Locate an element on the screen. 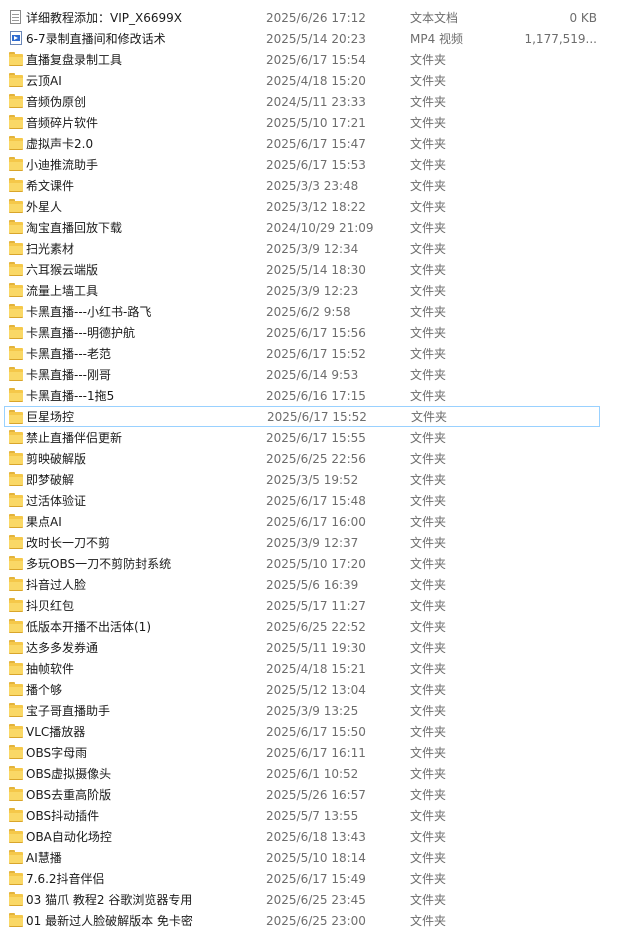 The image size is (619, 945). file-date-modified: 2025/4/18 15:20 is located at coordinates (316, 80).